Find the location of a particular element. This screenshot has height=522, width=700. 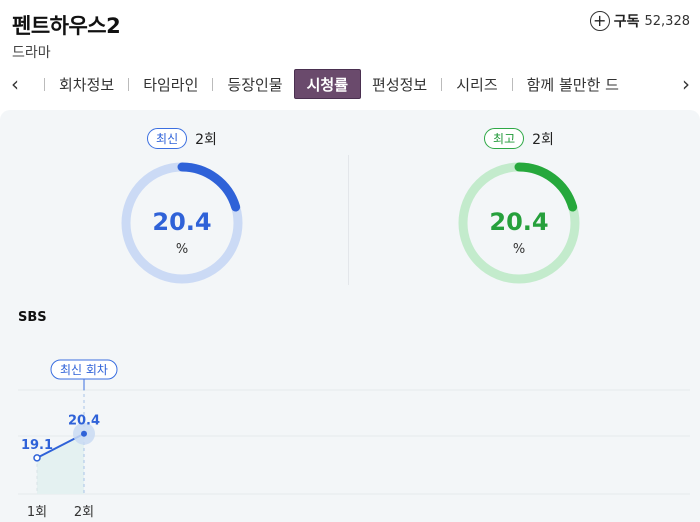

chevron-left-icon: ‹ is located at coordinates (15, 84).